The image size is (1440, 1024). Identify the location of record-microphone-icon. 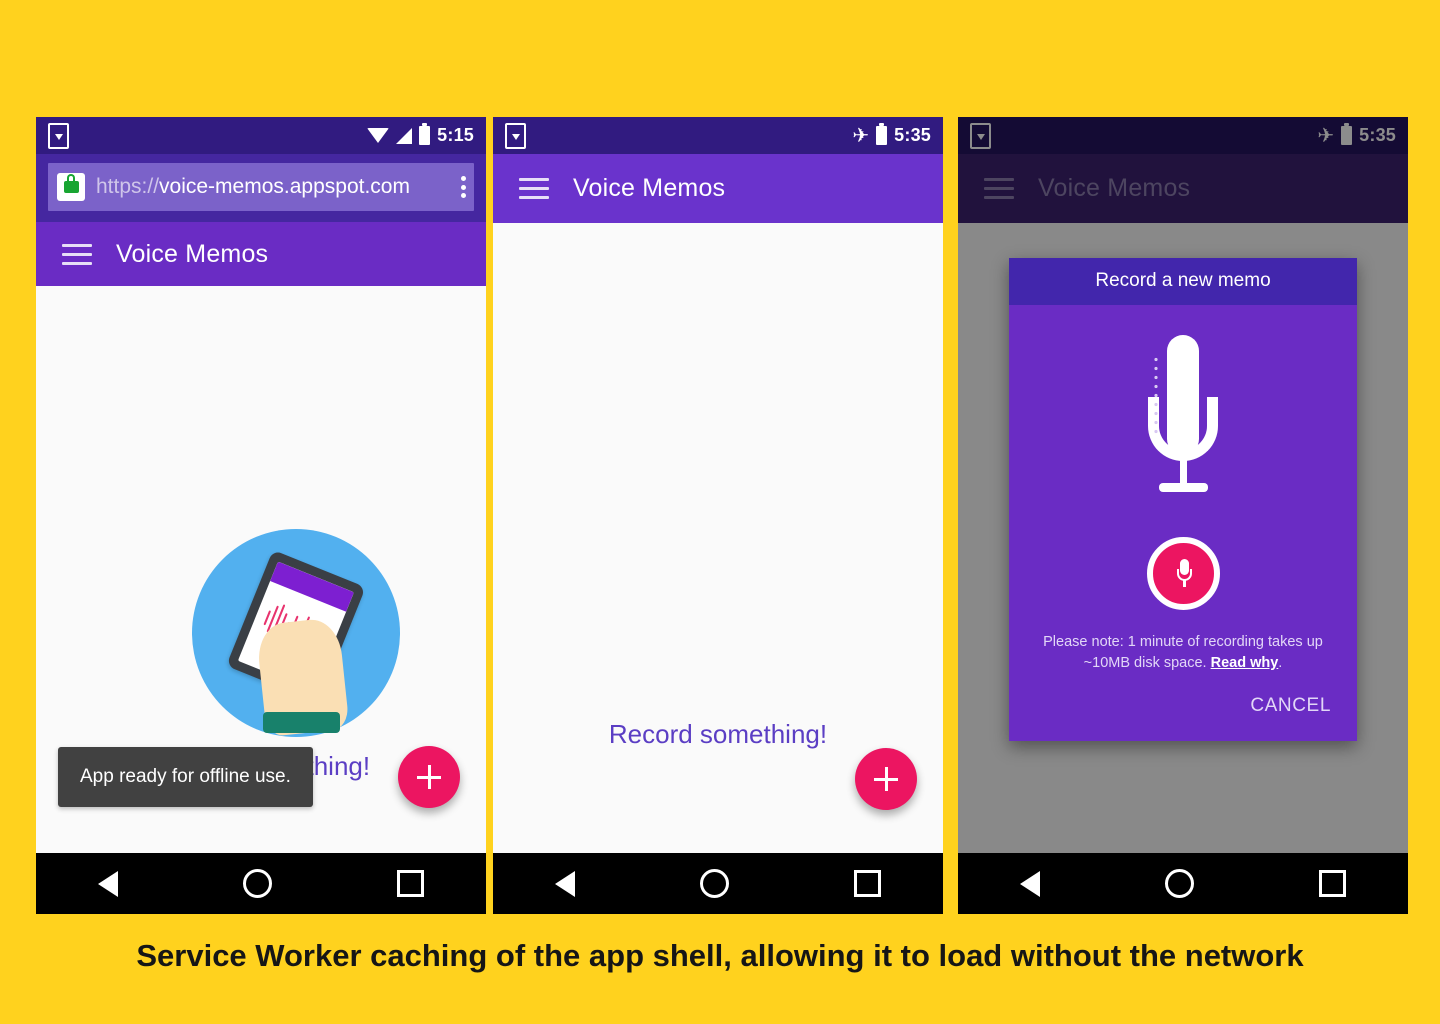
(1184, 573).